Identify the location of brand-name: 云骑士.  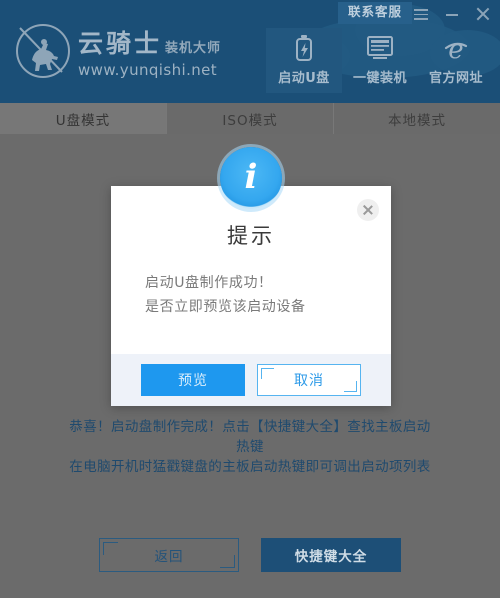
(120, 43).